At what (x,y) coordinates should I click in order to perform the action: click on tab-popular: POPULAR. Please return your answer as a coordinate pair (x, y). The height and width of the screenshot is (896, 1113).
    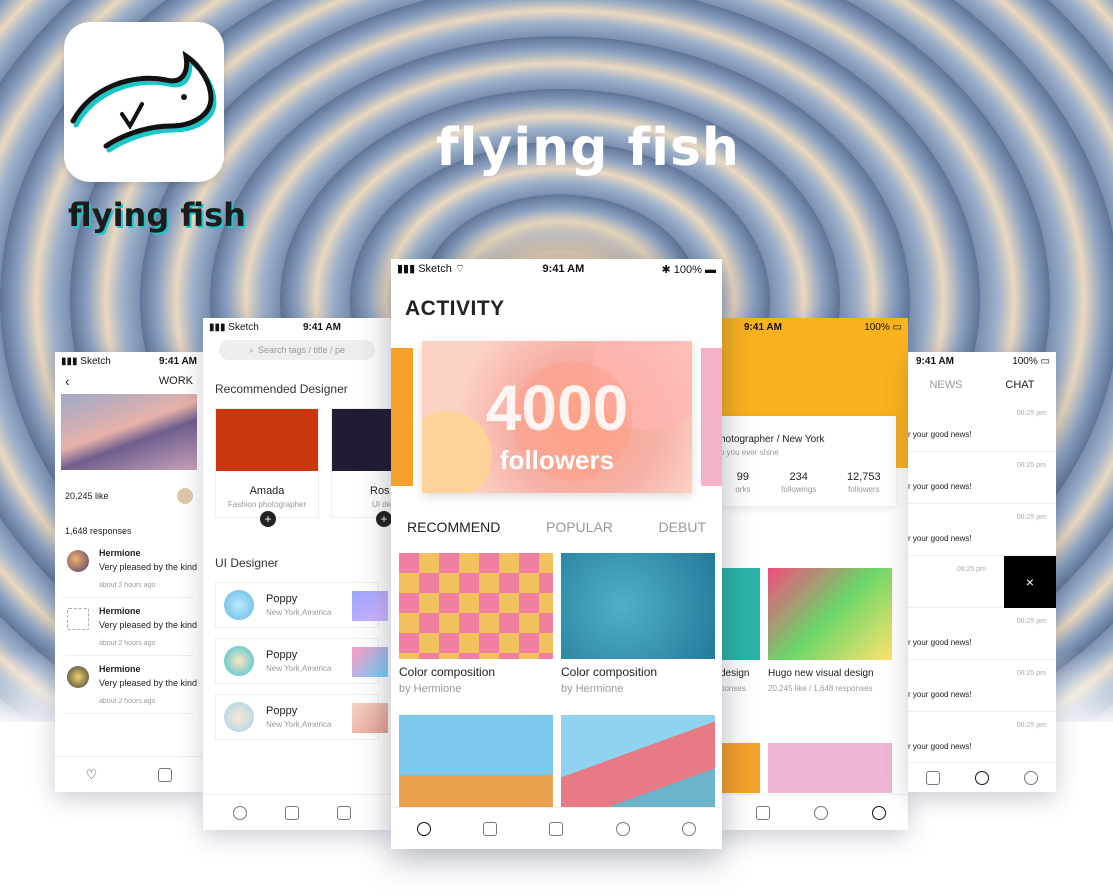
    Looking at the image, I should click on (579, 527).